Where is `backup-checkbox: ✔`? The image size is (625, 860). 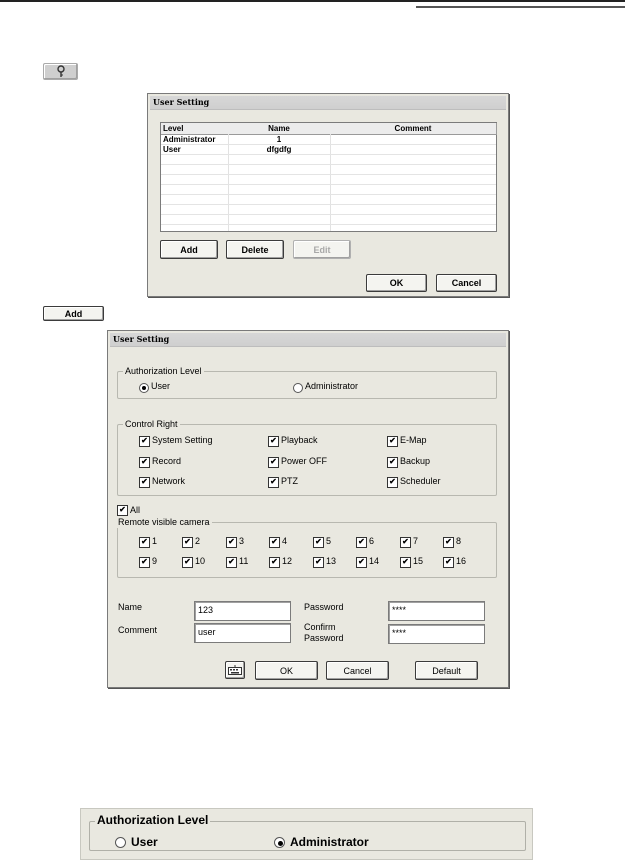 backup-checkbox: ✔ is located at coordinates (392, 462).